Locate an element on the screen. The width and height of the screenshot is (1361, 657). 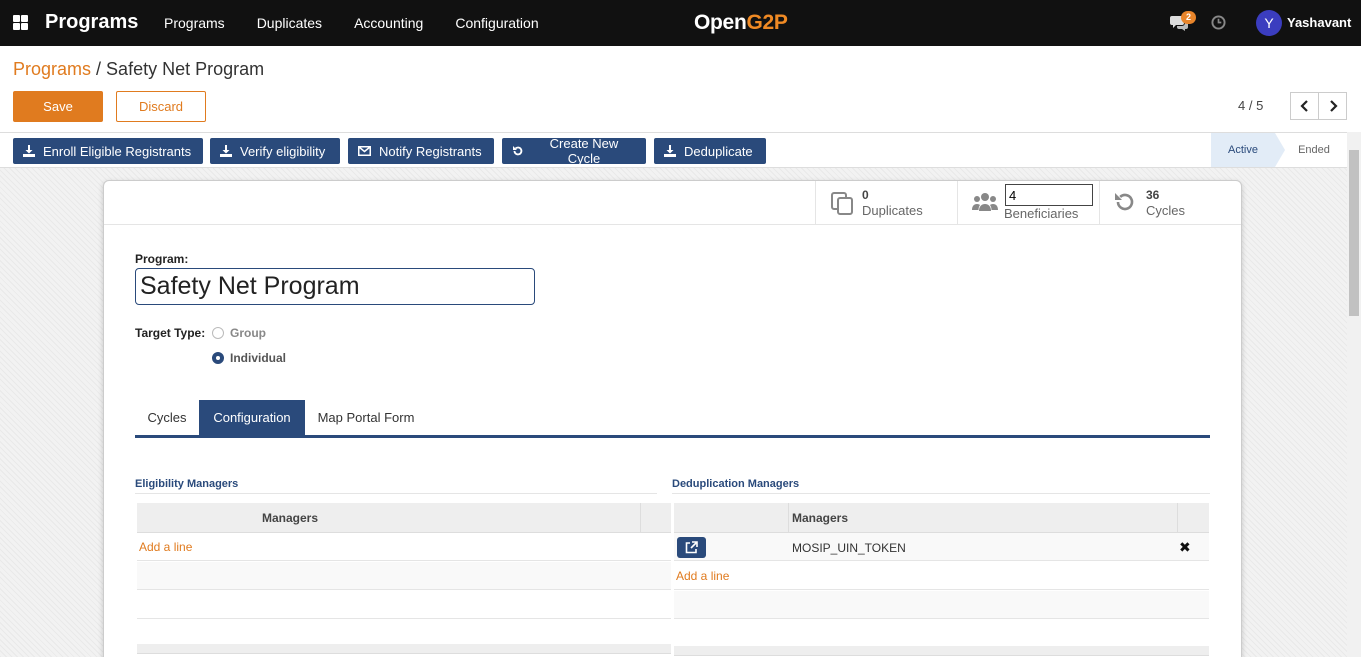
target-type-group-radio: Group is located at coordinates (239, 333).